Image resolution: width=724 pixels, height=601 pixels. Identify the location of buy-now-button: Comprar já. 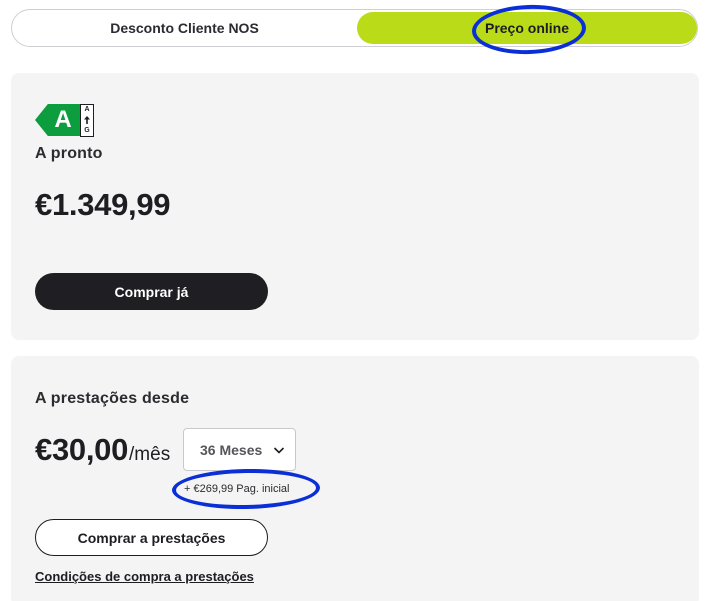
(151, 291).